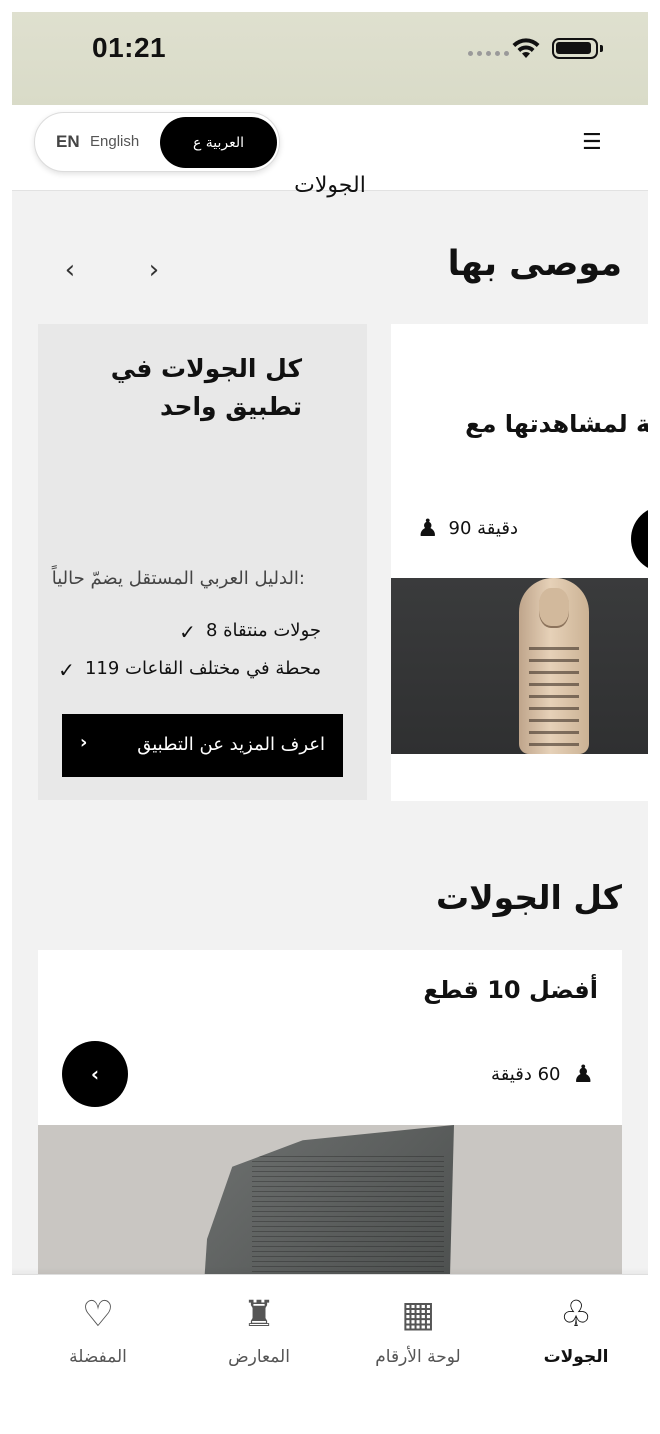 This screenshot has height=1434, width=660. Describe the element at coordinates (95, 1074) in the screenshot. I see `tour-open-button: ›` at that location.